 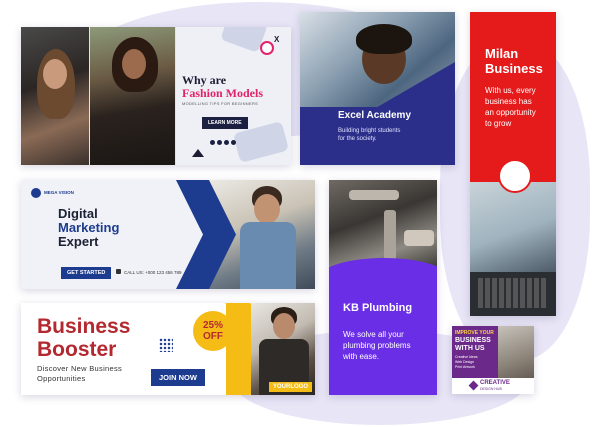 I want to click on laptop-photo, so click(x=513, y=249).